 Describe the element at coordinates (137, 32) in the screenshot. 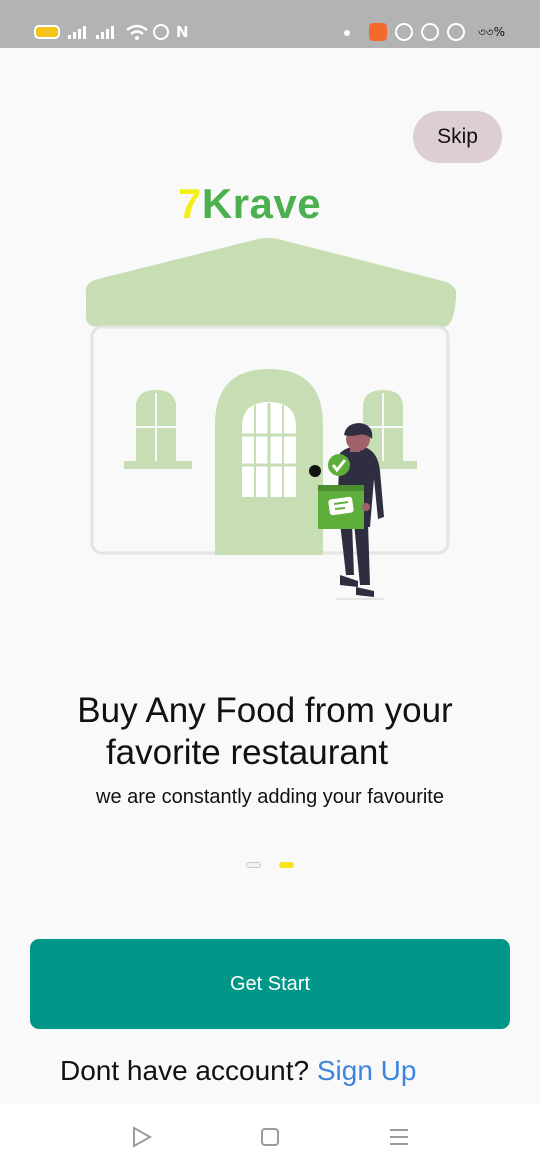

I see `wifi-icon` at that location.